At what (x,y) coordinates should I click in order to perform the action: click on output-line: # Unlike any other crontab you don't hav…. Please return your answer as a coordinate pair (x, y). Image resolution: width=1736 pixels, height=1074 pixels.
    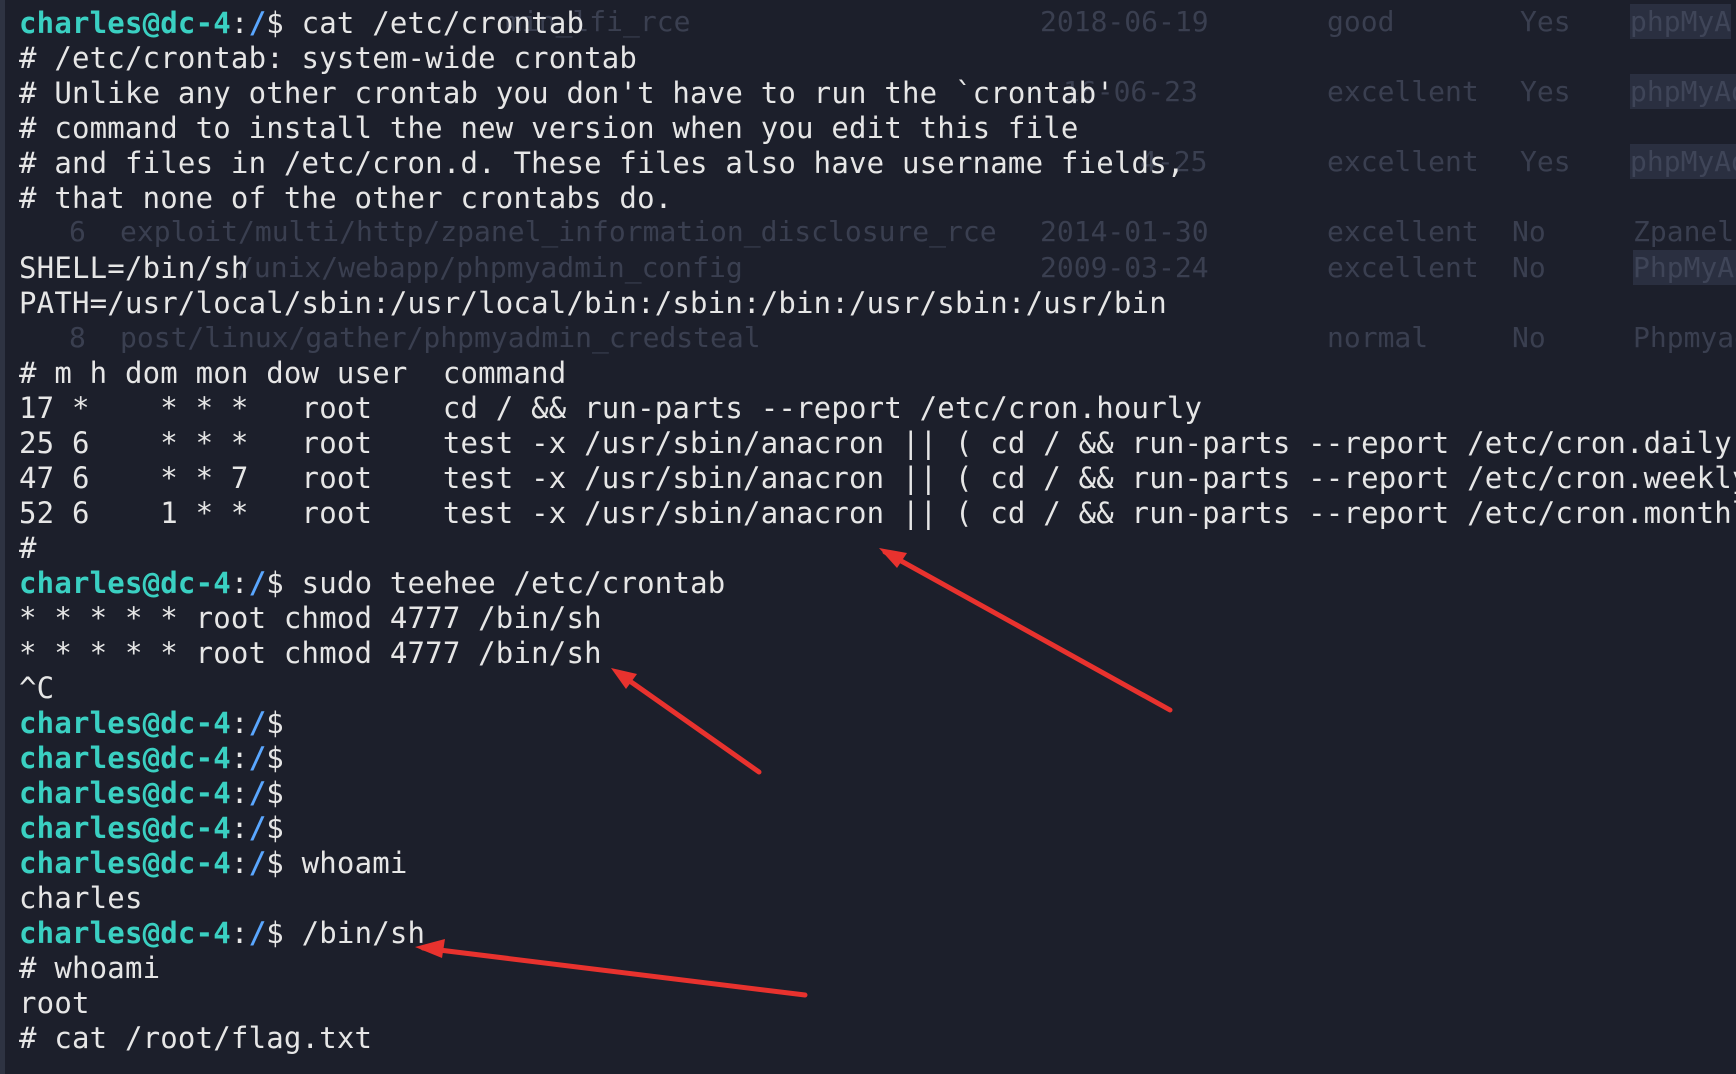
    Looking at the image, I should click on (877, 93).